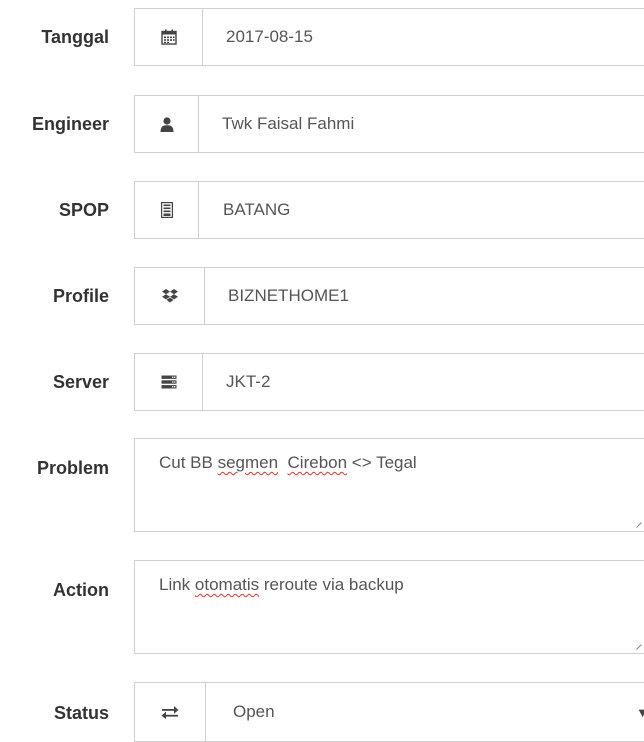 This screenshot has width=644, height=742. I want to click on action-text-2: otomatis, so click(227, 584).